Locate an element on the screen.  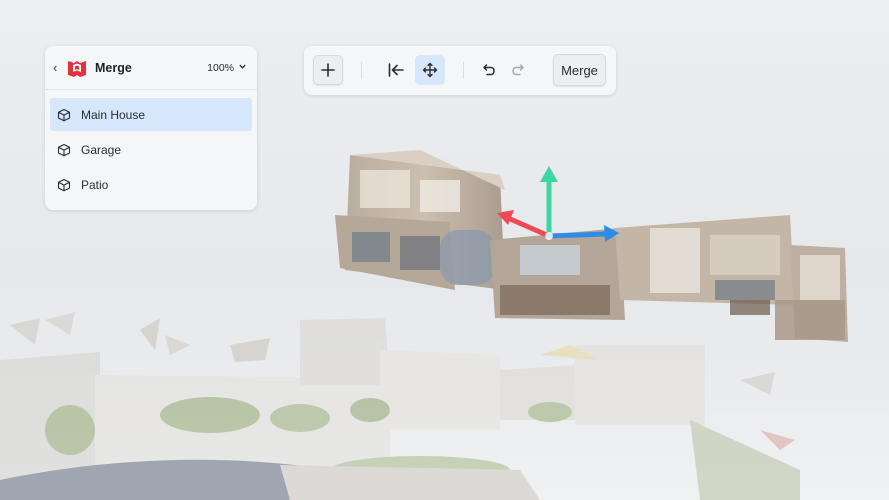
models-panel: ‹ Merge 100% Main House Garage Patio is located at coordinates (151, 128).